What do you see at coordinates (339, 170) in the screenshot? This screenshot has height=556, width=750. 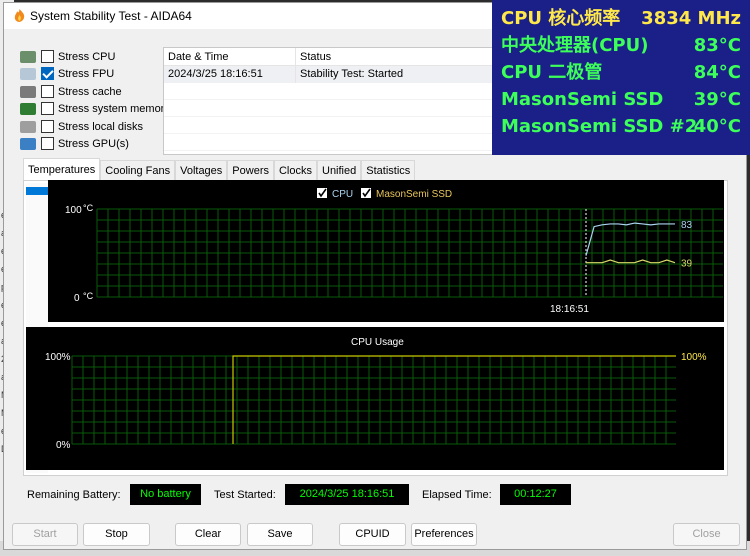 I see `tab-unified: Unified` at bounding box center [339, 170].